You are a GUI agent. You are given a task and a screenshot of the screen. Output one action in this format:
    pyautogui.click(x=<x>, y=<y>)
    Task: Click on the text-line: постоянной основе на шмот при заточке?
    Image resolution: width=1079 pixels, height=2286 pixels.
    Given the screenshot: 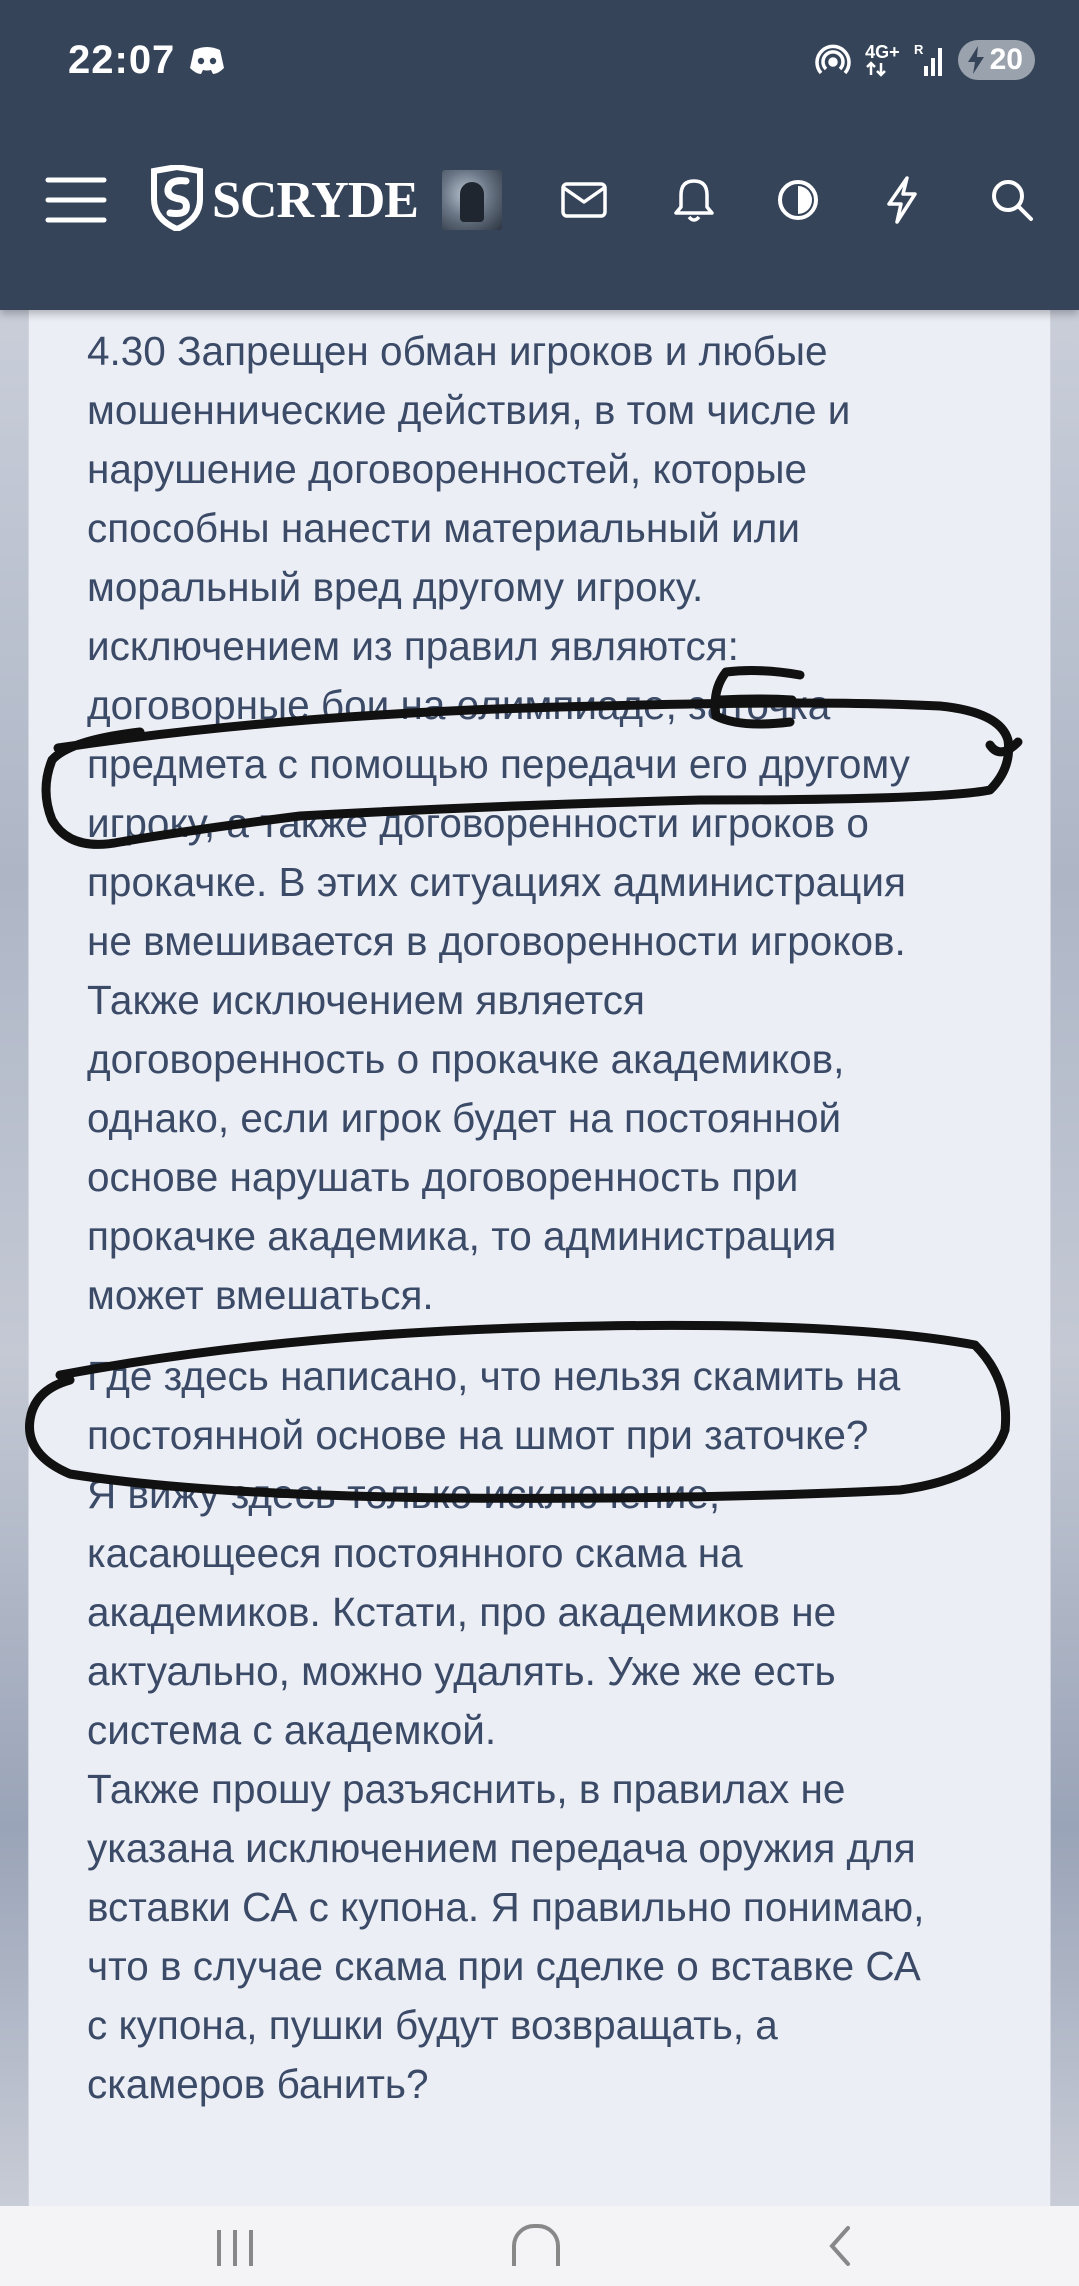 What is the action you would take?
    pyautogui.click(x=478, y=1435)
    